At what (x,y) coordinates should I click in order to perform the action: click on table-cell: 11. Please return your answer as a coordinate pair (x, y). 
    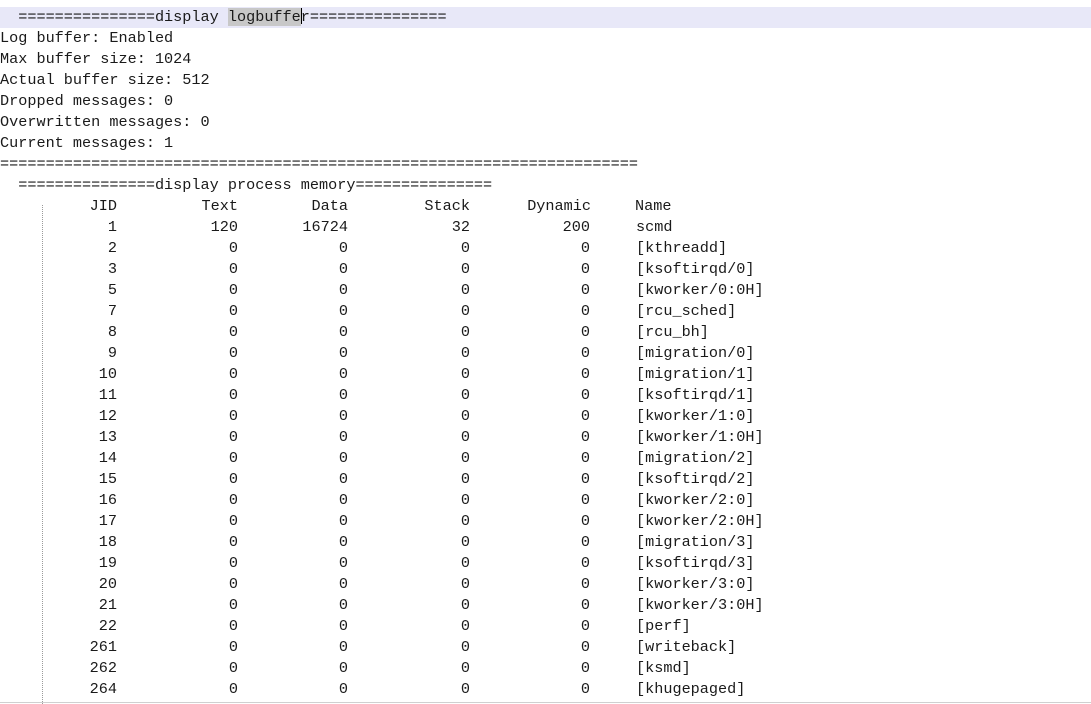
    Looking at the image, I should click on (107, 395).